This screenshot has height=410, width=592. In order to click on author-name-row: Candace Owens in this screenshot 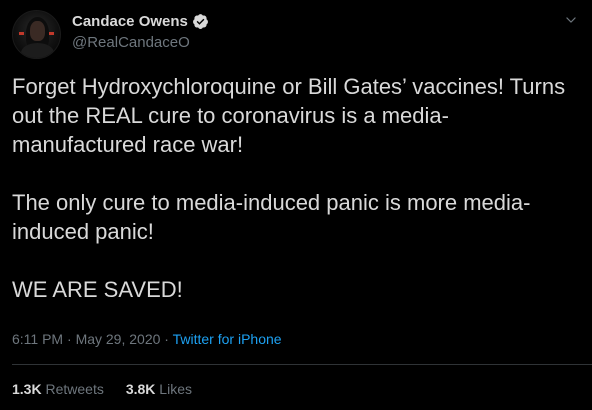, I will do `click(140, 21)`.